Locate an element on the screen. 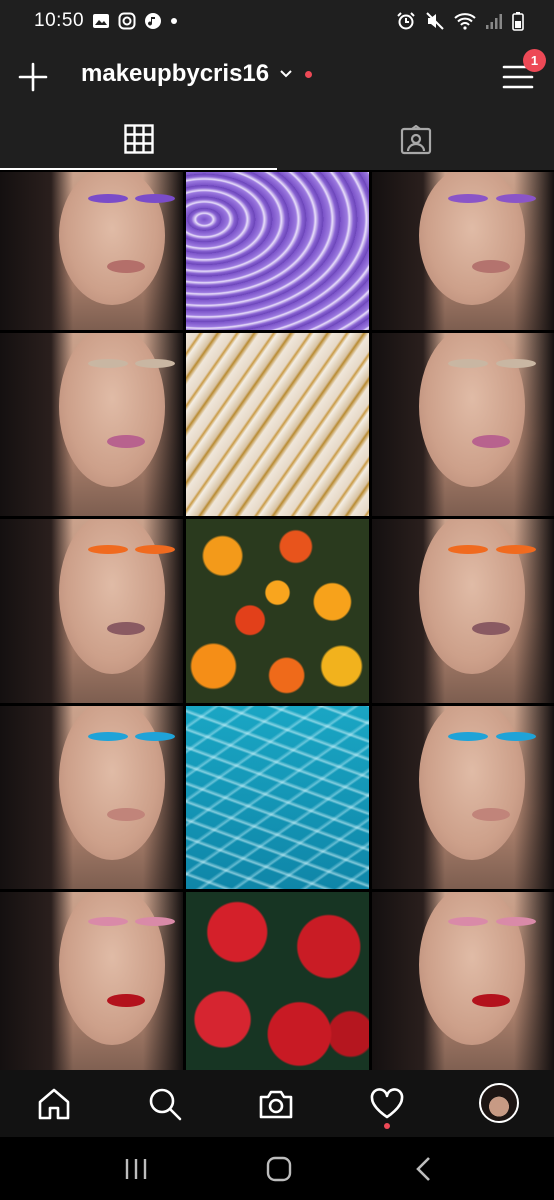  tab-posts-grid is located at coordinates (138, 140).